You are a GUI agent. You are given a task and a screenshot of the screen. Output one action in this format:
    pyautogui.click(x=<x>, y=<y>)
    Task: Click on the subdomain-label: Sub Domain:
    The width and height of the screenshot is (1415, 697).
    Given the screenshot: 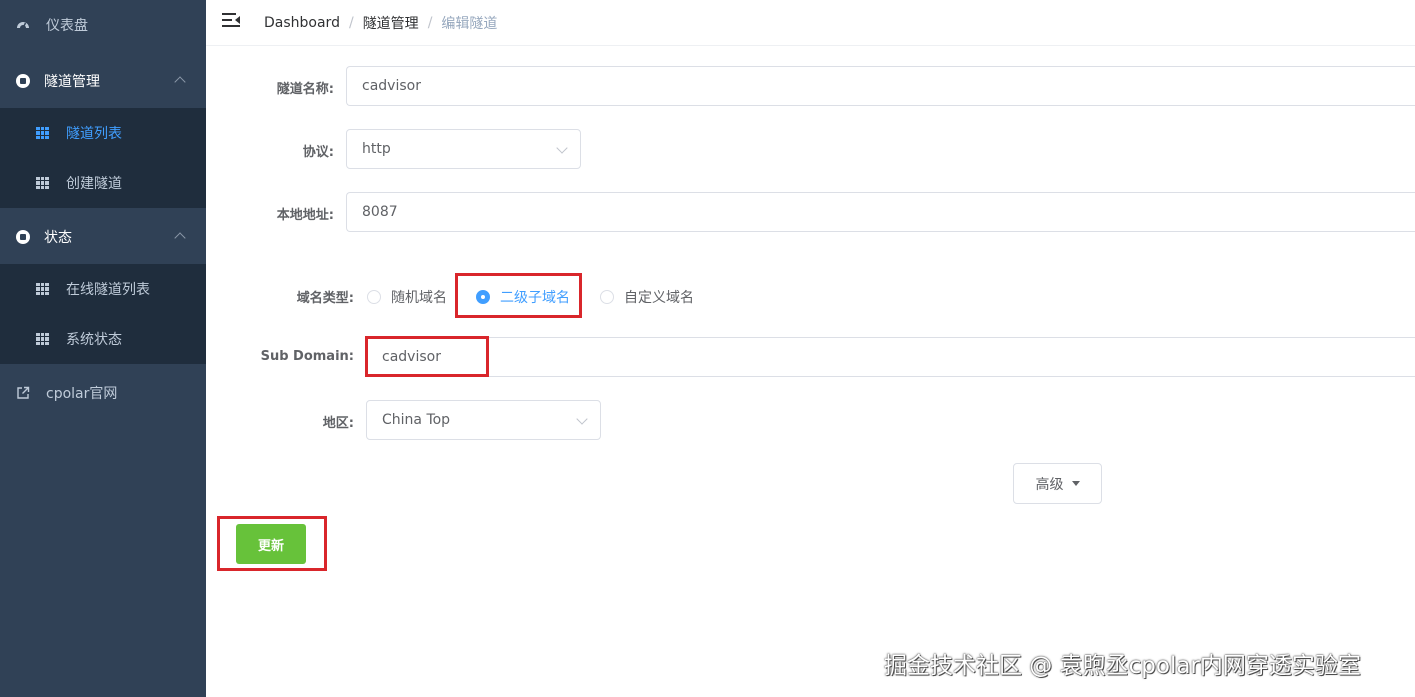 What is the action you would take?
    pyautogui.click(x=307, y=356)
    